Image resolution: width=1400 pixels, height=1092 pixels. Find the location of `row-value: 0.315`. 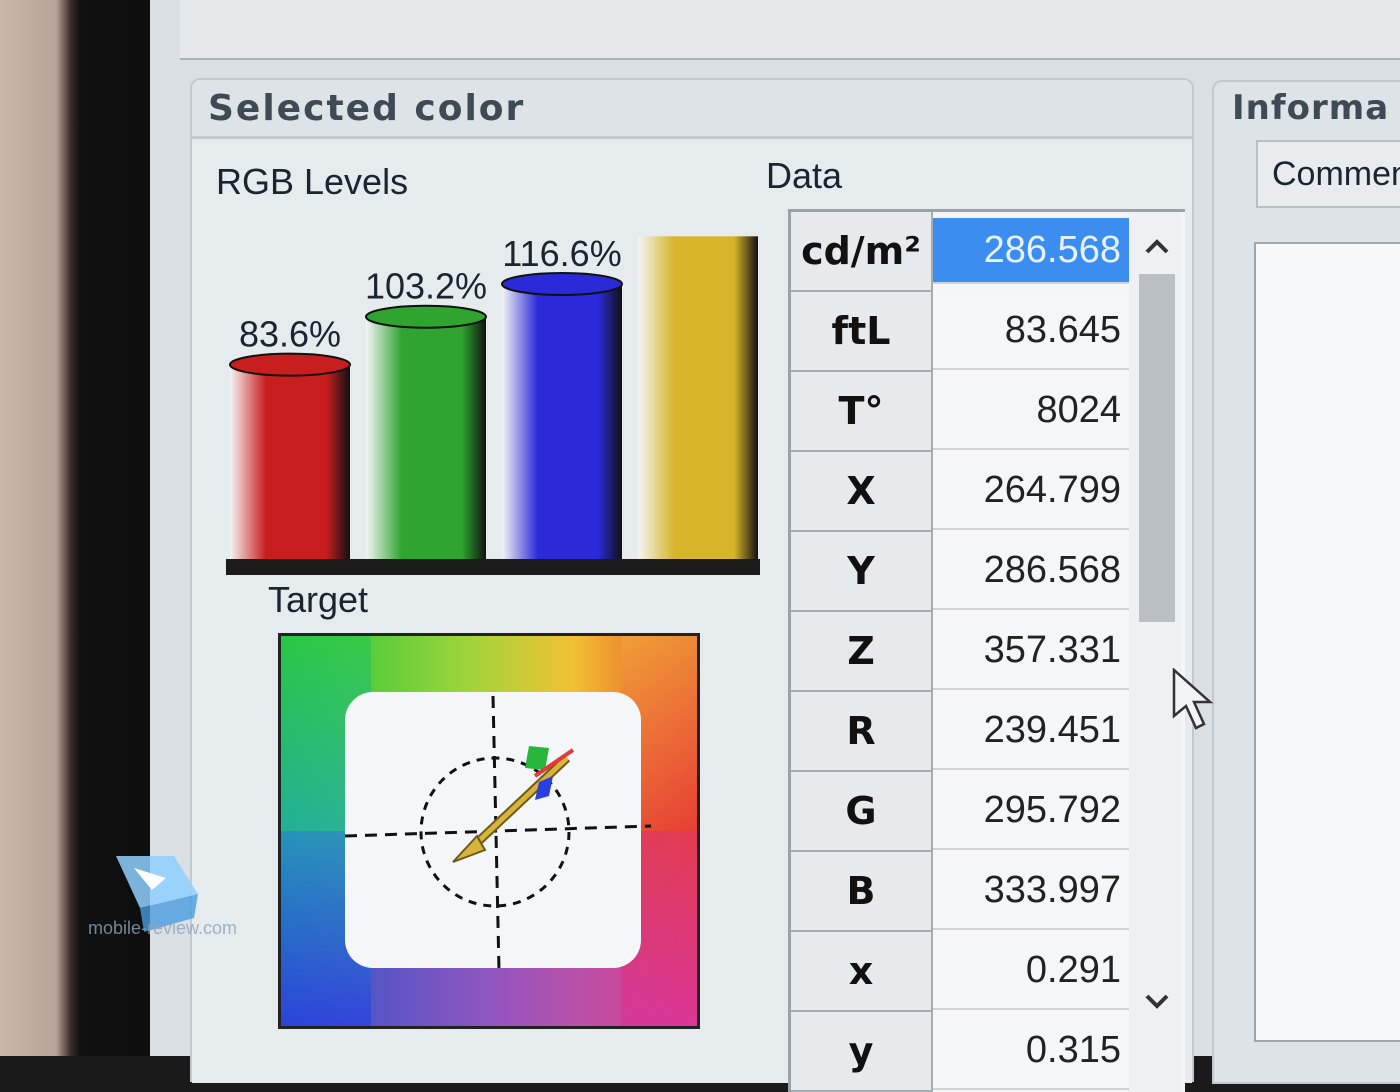

row-value: 0.315 is located at coordinates (1031, 1051).